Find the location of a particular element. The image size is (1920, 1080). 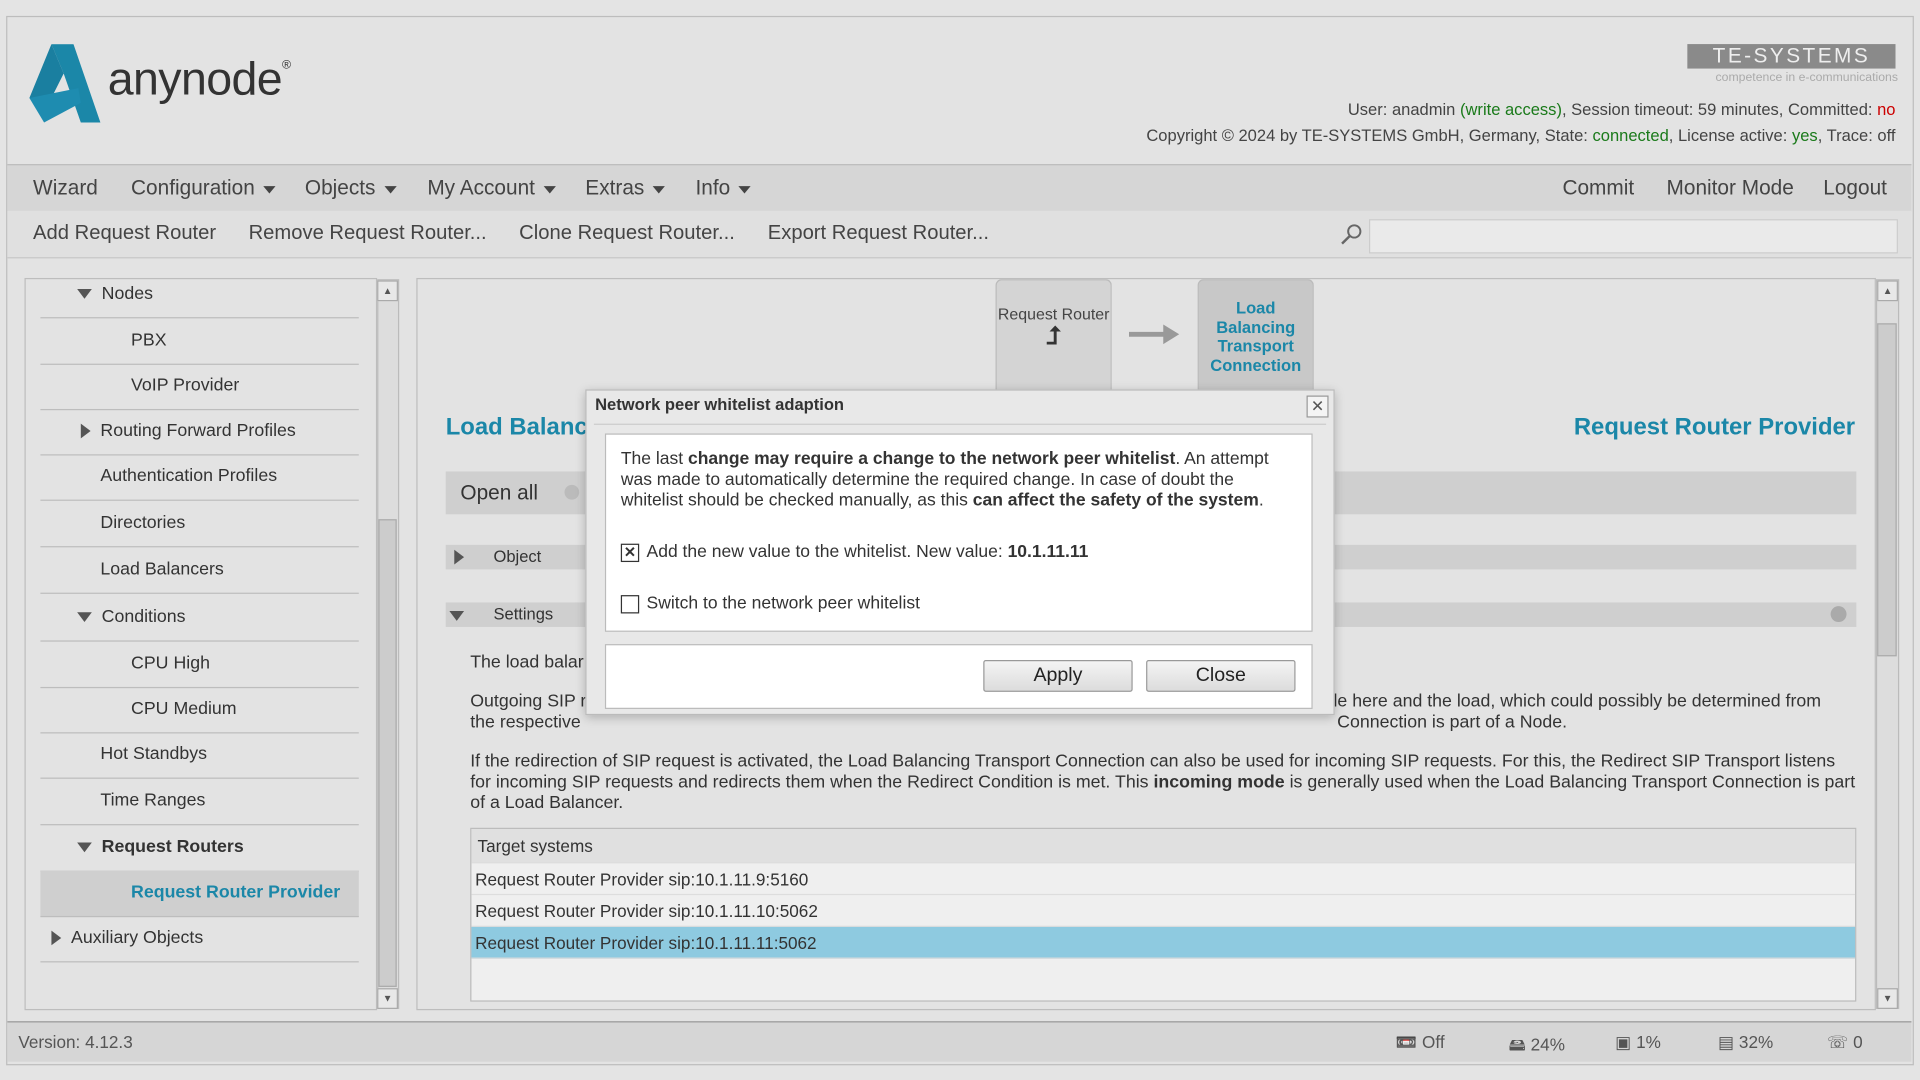

return-arrow-icon: ⮥ is located at coordinates (1053, 337).